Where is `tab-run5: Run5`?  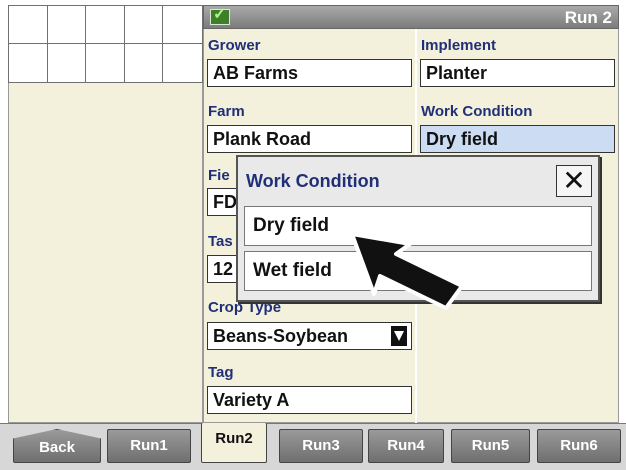 tab-run5: Run5 is located at coordinates (490, 446).